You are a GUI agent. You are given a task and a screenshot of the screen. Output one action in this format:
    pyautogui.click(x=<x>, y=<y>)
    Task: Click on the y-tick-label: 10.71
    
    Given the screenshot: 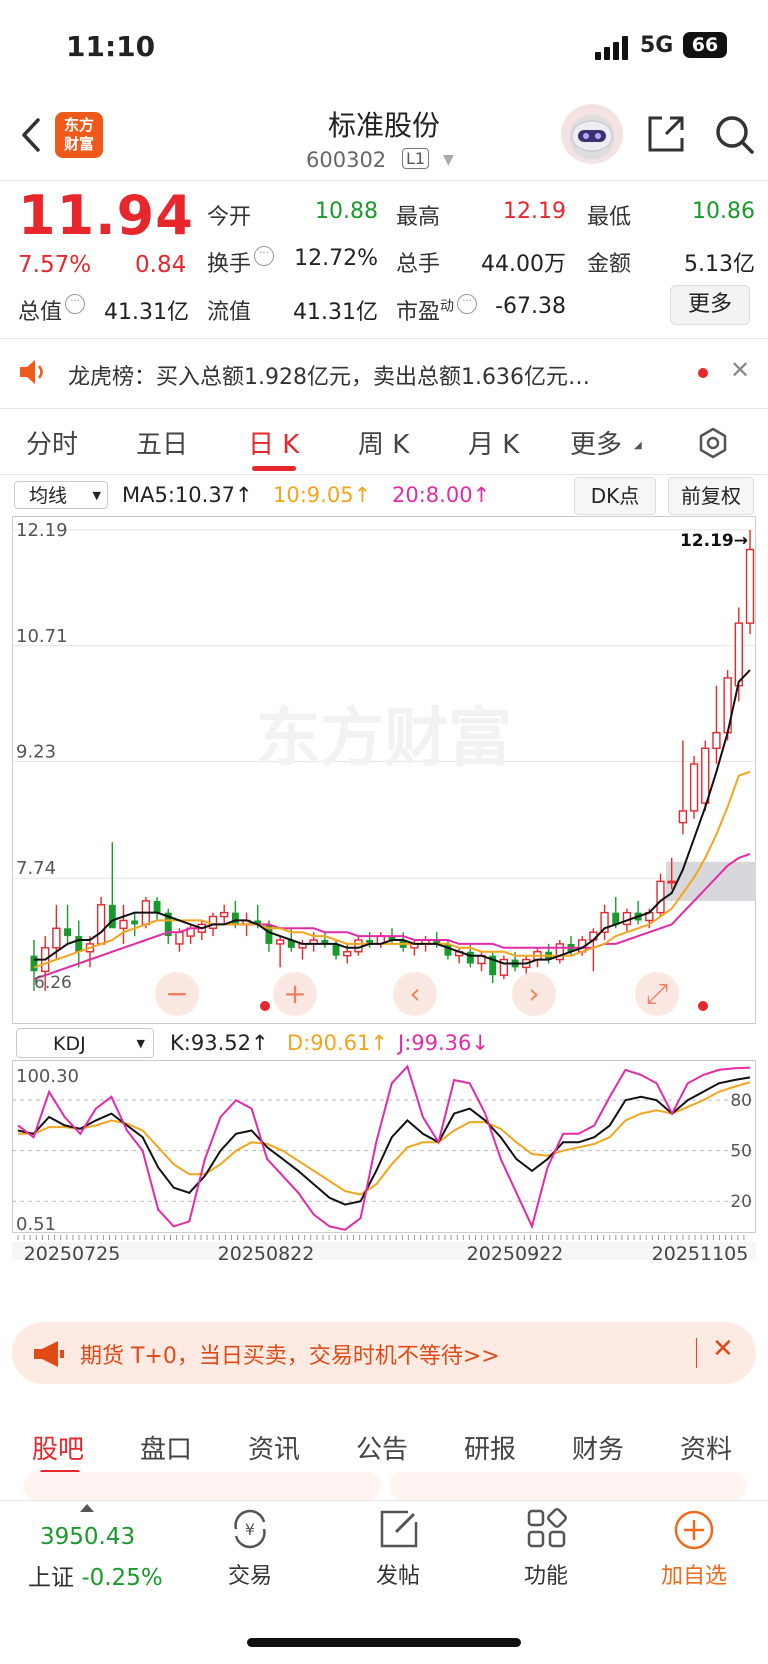 What is the action you would take?
    pyautogui.click(x=42, y=636)
    